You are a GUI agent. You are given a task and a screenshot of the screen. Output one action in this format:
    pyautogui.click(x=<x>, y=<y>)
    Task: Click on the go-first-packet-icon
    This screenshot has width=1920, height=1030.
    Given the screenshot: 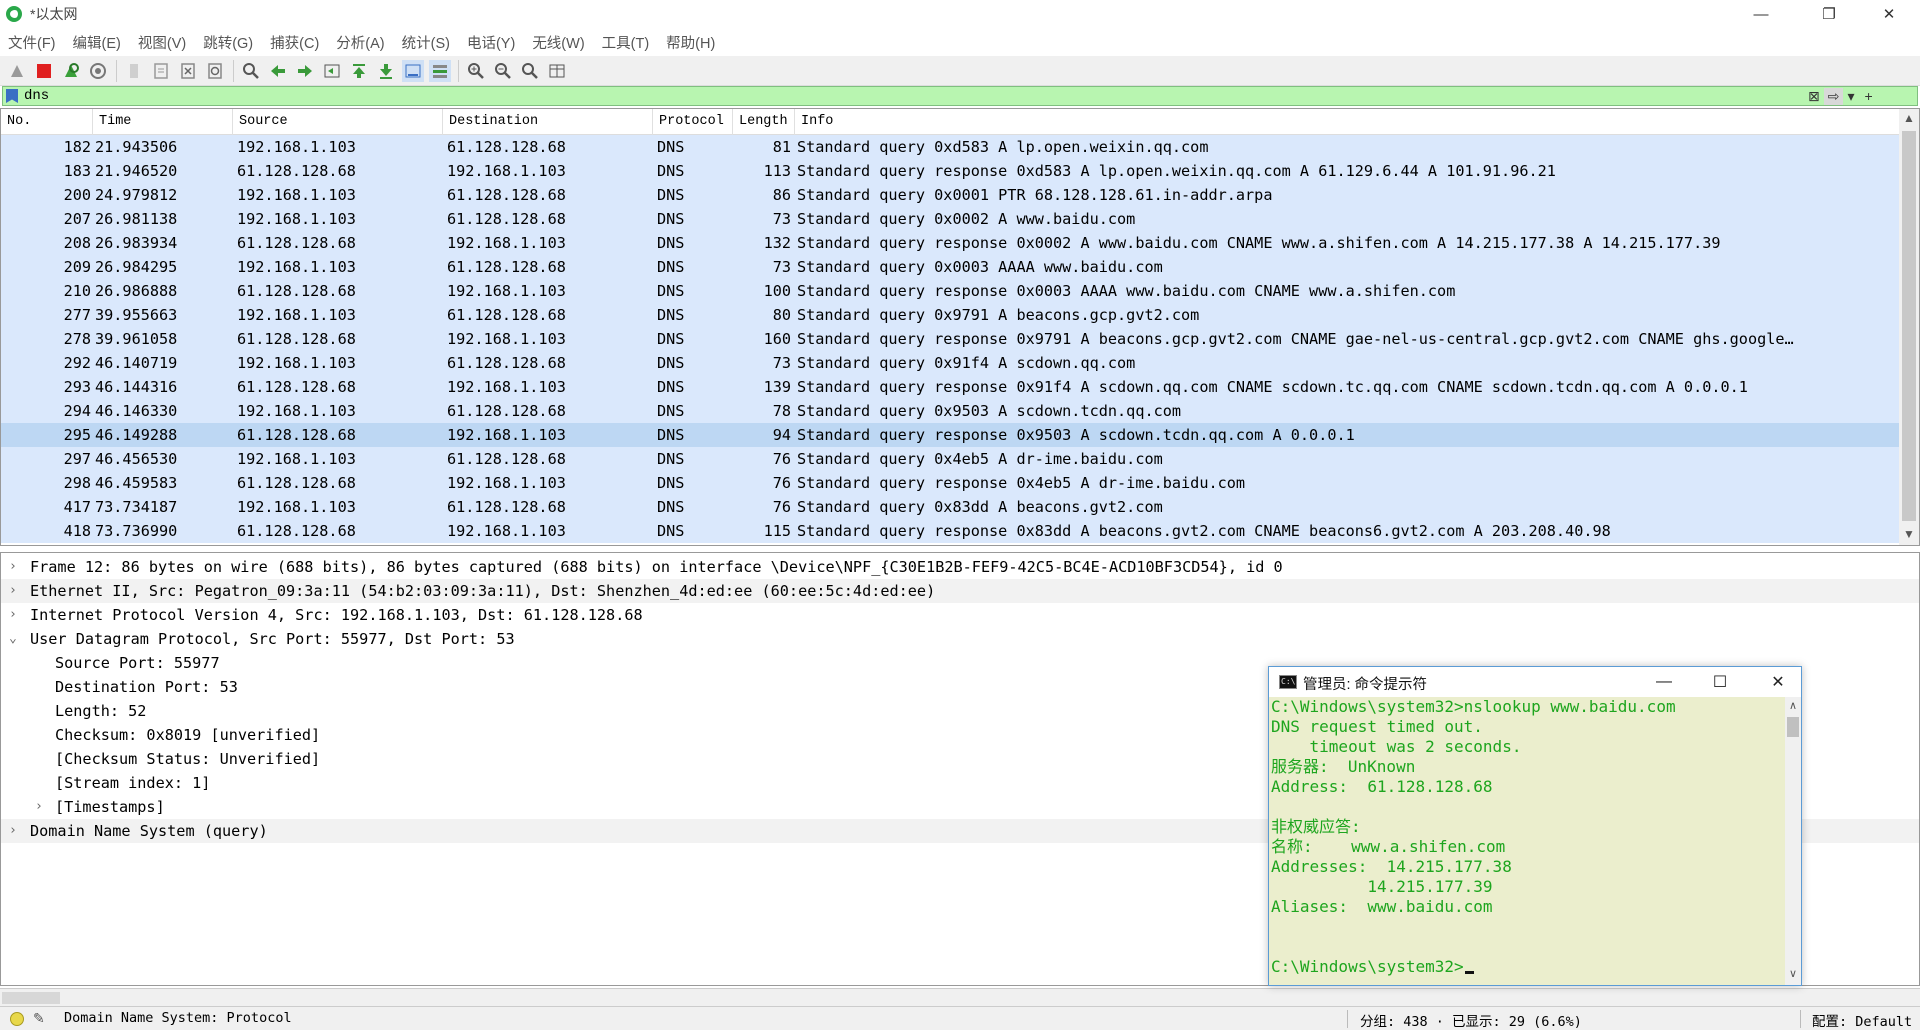 What is the action you would take?
    pyautogui.click(x=359, y=71)
    